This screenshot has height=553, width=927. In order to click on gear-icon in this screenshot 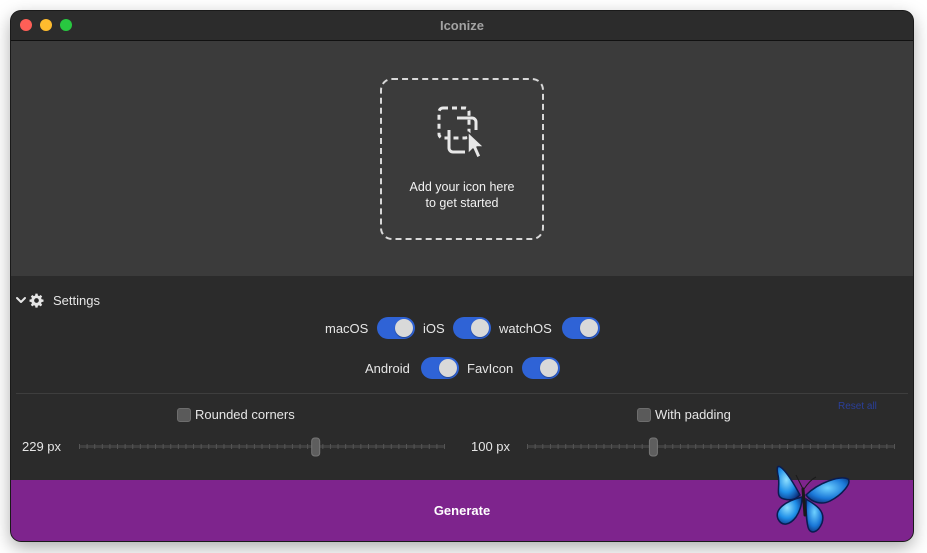, I will do `click(36, 300)`.